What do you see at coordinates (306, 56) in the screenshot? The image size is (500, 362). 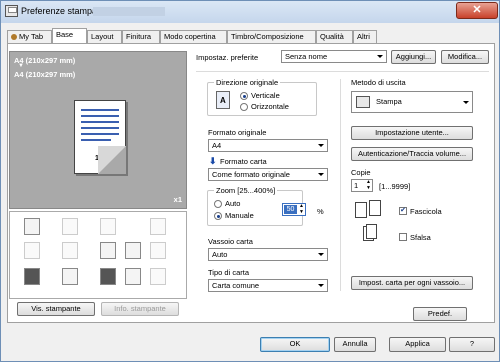 I see `favorites-value: Senza nome` at bounding box center [306, 56].